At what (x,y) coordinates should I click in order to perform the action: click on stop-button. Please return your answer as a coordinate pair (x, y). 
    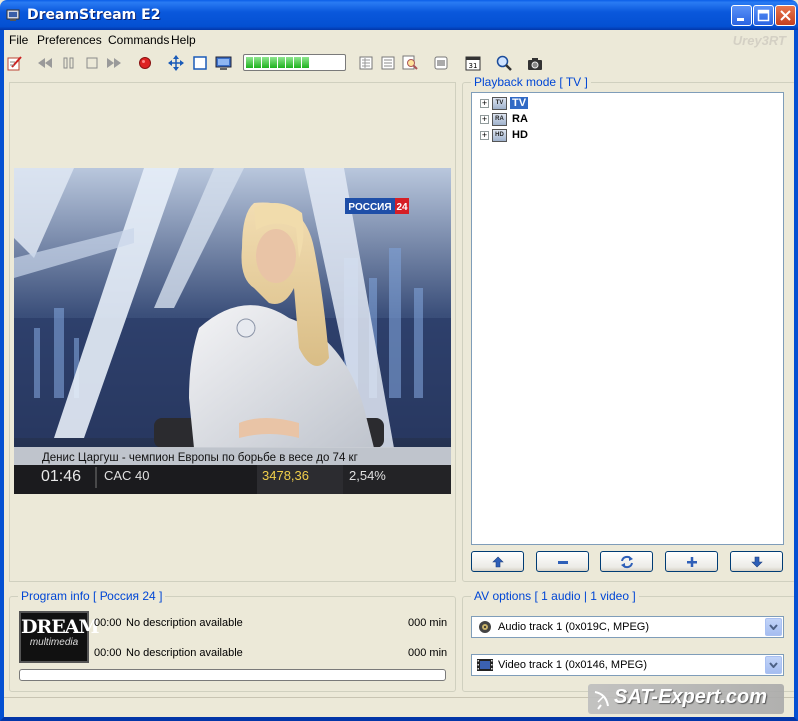
    Looking at the image, I should click on (92, 63).